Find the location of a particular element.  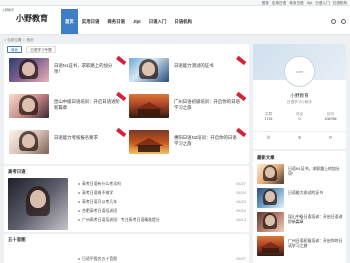

list-item: 高考日语有什么考试吗 06/27 is located at coordinates (162, 183).